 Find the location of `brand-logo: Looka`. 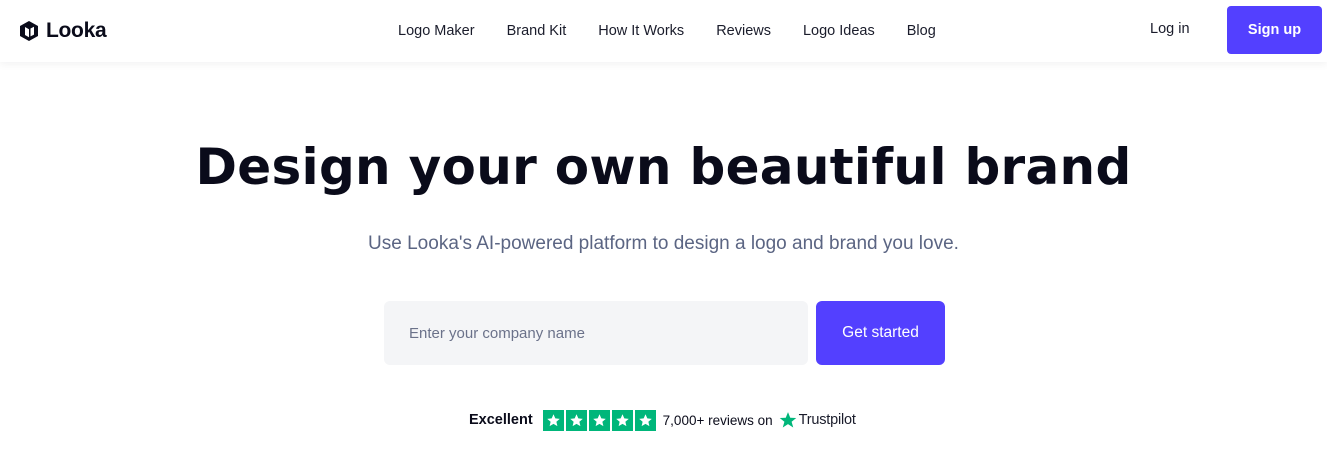

brand-logo: Looka is located at coordinates (62, 31).